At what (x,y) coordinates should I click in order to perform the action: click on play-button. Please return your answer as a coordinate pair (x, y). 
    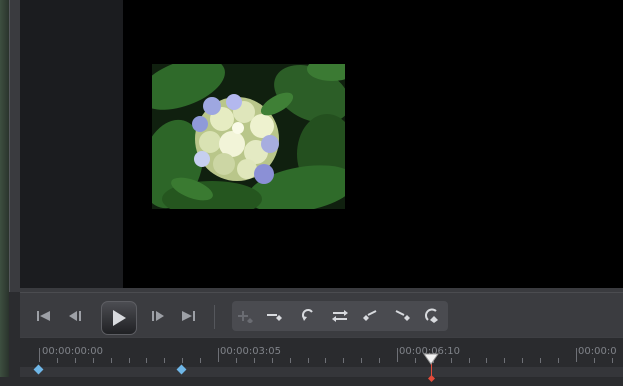
    Looking at the image, I should click on (119, 318).